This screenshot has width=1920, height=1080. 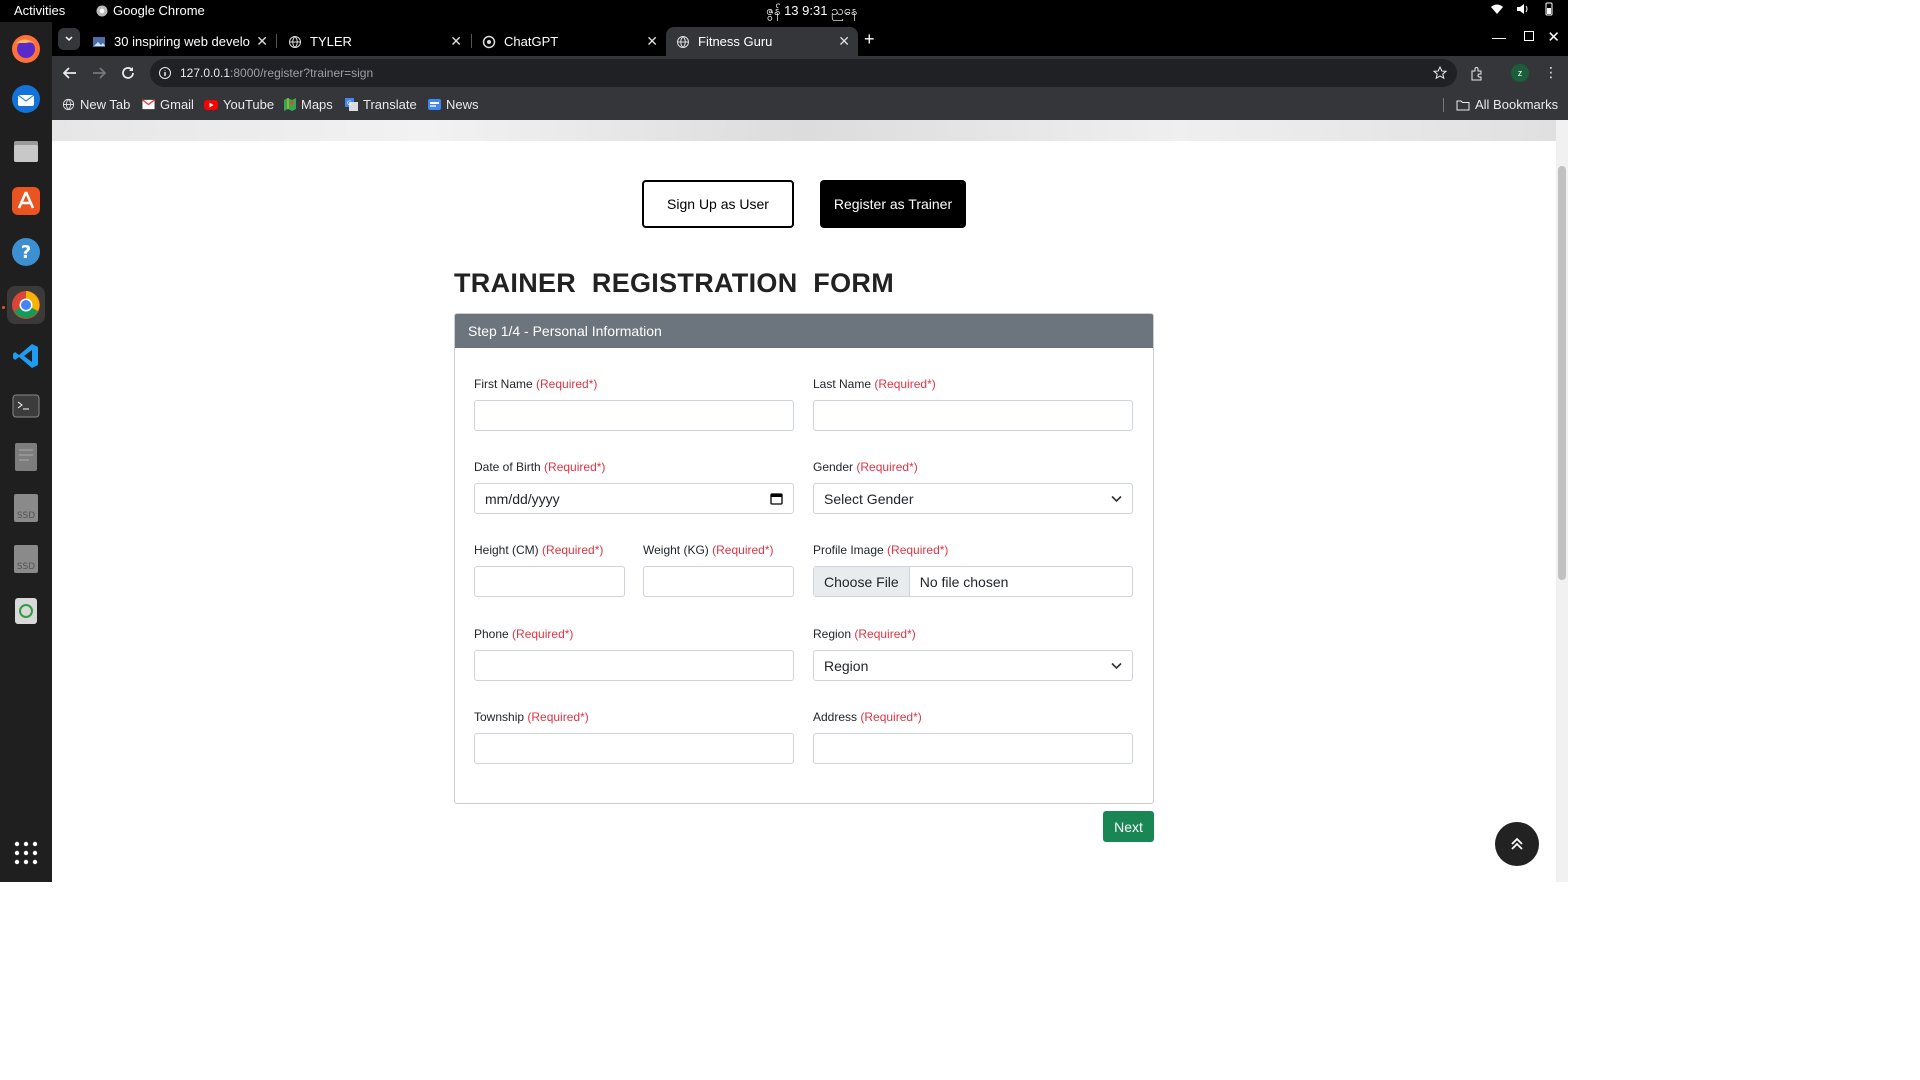 I want to click on app-menu: Google Chrome, so click(x=150, y=10).